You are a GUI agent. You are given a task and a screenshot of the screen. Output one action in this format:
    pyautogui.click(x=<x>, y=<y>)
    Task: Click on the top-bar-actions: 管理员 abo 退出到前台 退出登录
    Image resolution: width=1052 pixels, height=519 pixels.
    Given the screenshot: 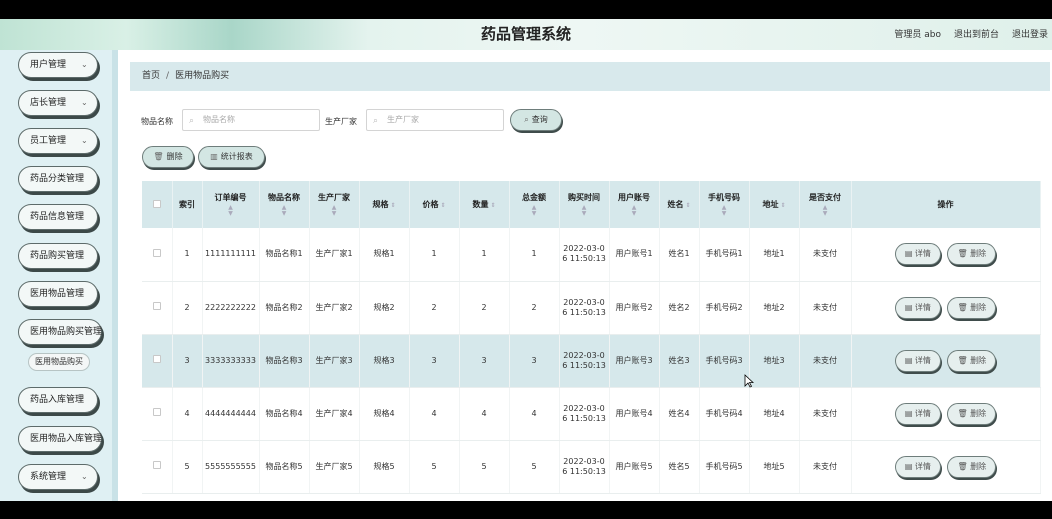 What is the action you would take?
    pyautogui.click(x=971, y=33)
    